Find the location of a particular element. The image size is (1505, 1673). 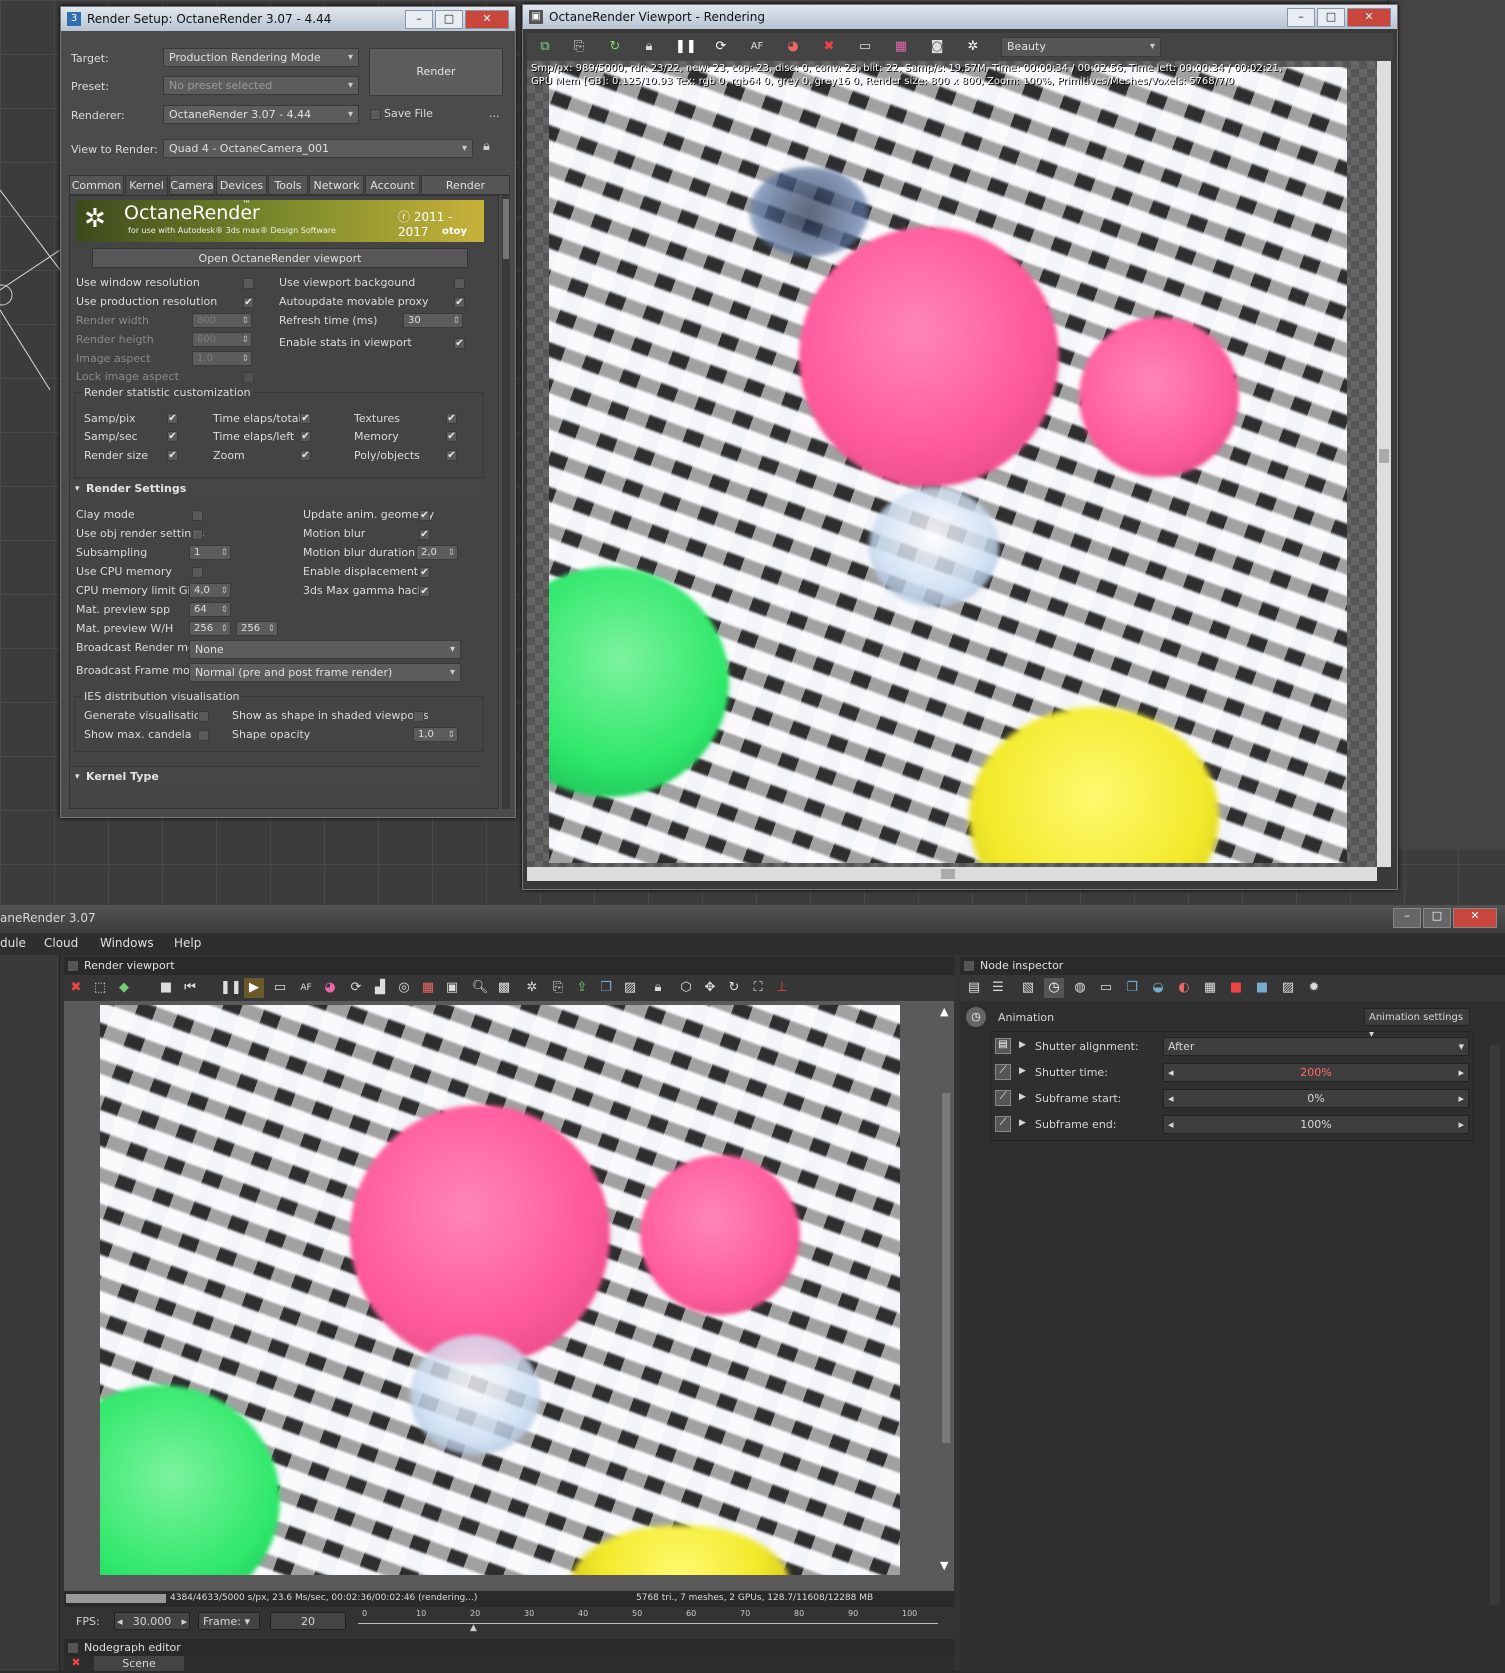

timeline-playhead-icon: ▲ is located at coordinates (473, 1628).